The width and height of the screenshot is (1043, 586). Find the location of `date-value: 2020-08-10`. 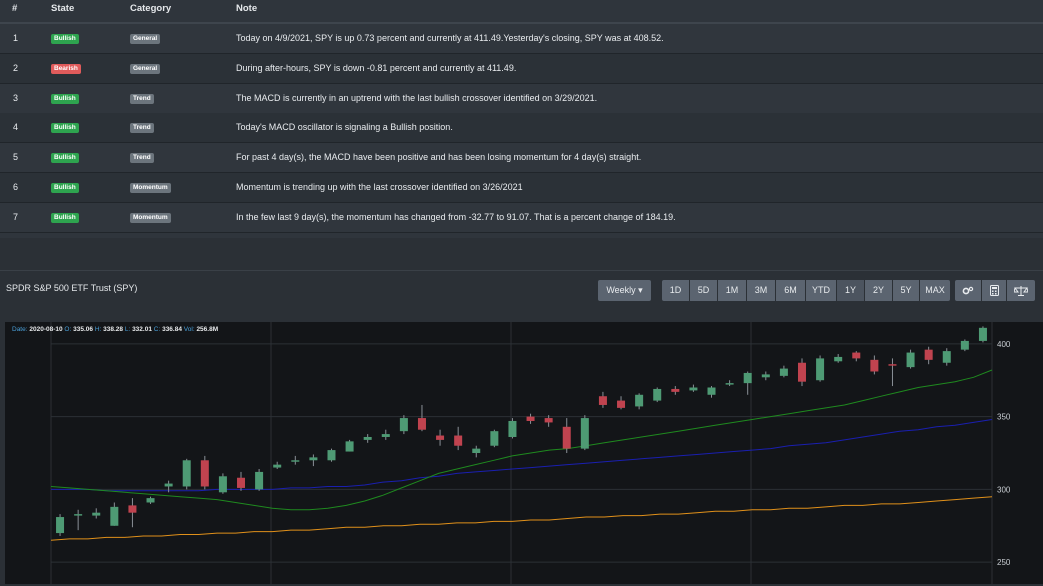

date-value: 2020-08-10 is located at coordinates (46, 329).